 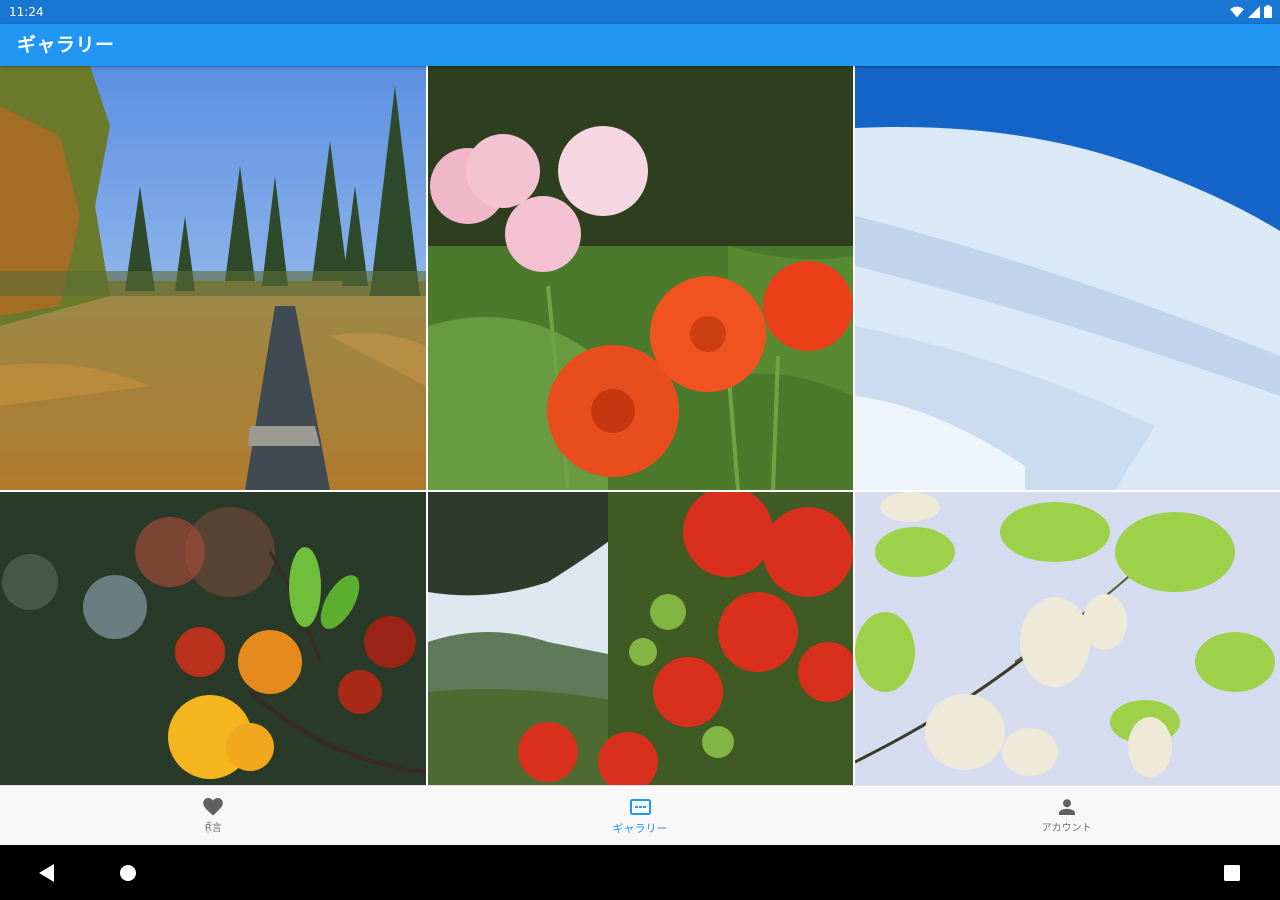 I want to click on heart-icon, so click(x=213, y=807).